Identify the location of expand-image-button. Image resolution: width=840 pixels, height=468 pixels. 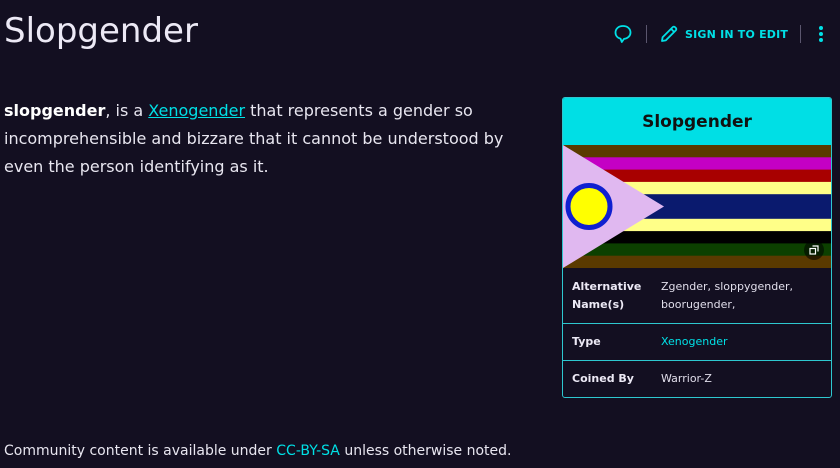
(814, 250).